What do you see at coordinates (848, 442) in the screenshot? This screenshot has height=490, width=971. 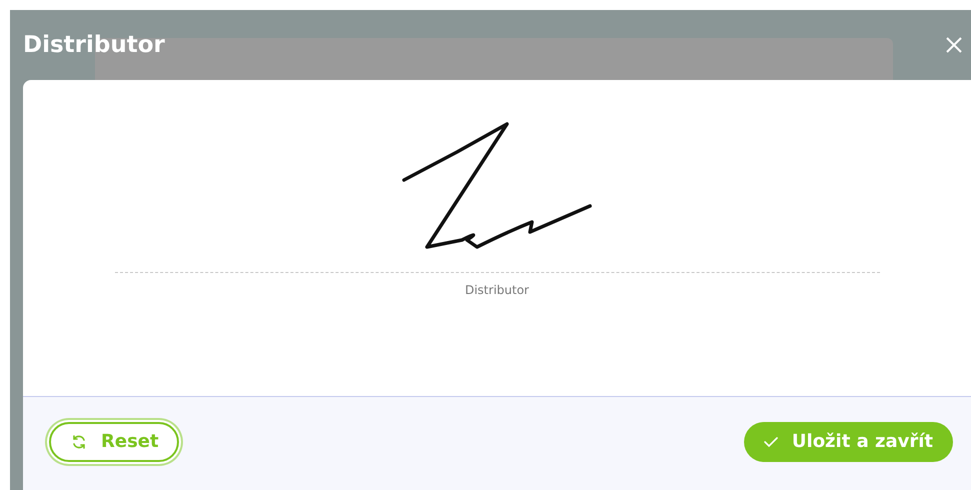 I see `save-button: Uložit a zavřít` at bounding box center [848, 442].